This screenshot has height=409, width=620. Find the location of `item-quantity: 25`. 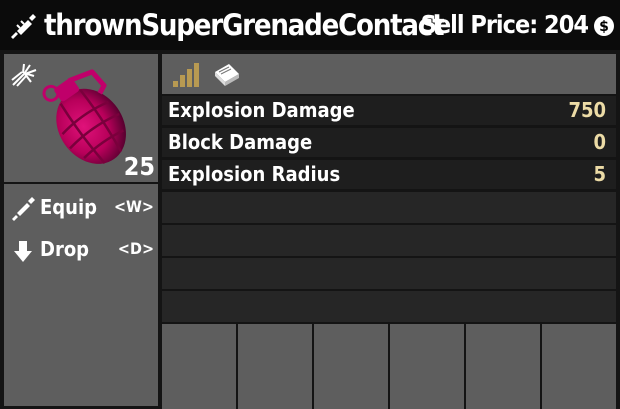

item-quantity: 25 is located at coordinates (139, 166).